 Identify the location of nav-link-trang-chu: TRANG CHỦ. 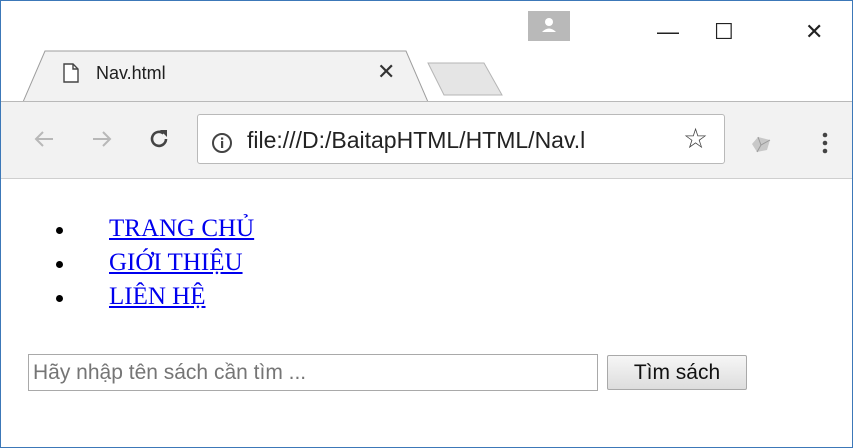
(181, 229).